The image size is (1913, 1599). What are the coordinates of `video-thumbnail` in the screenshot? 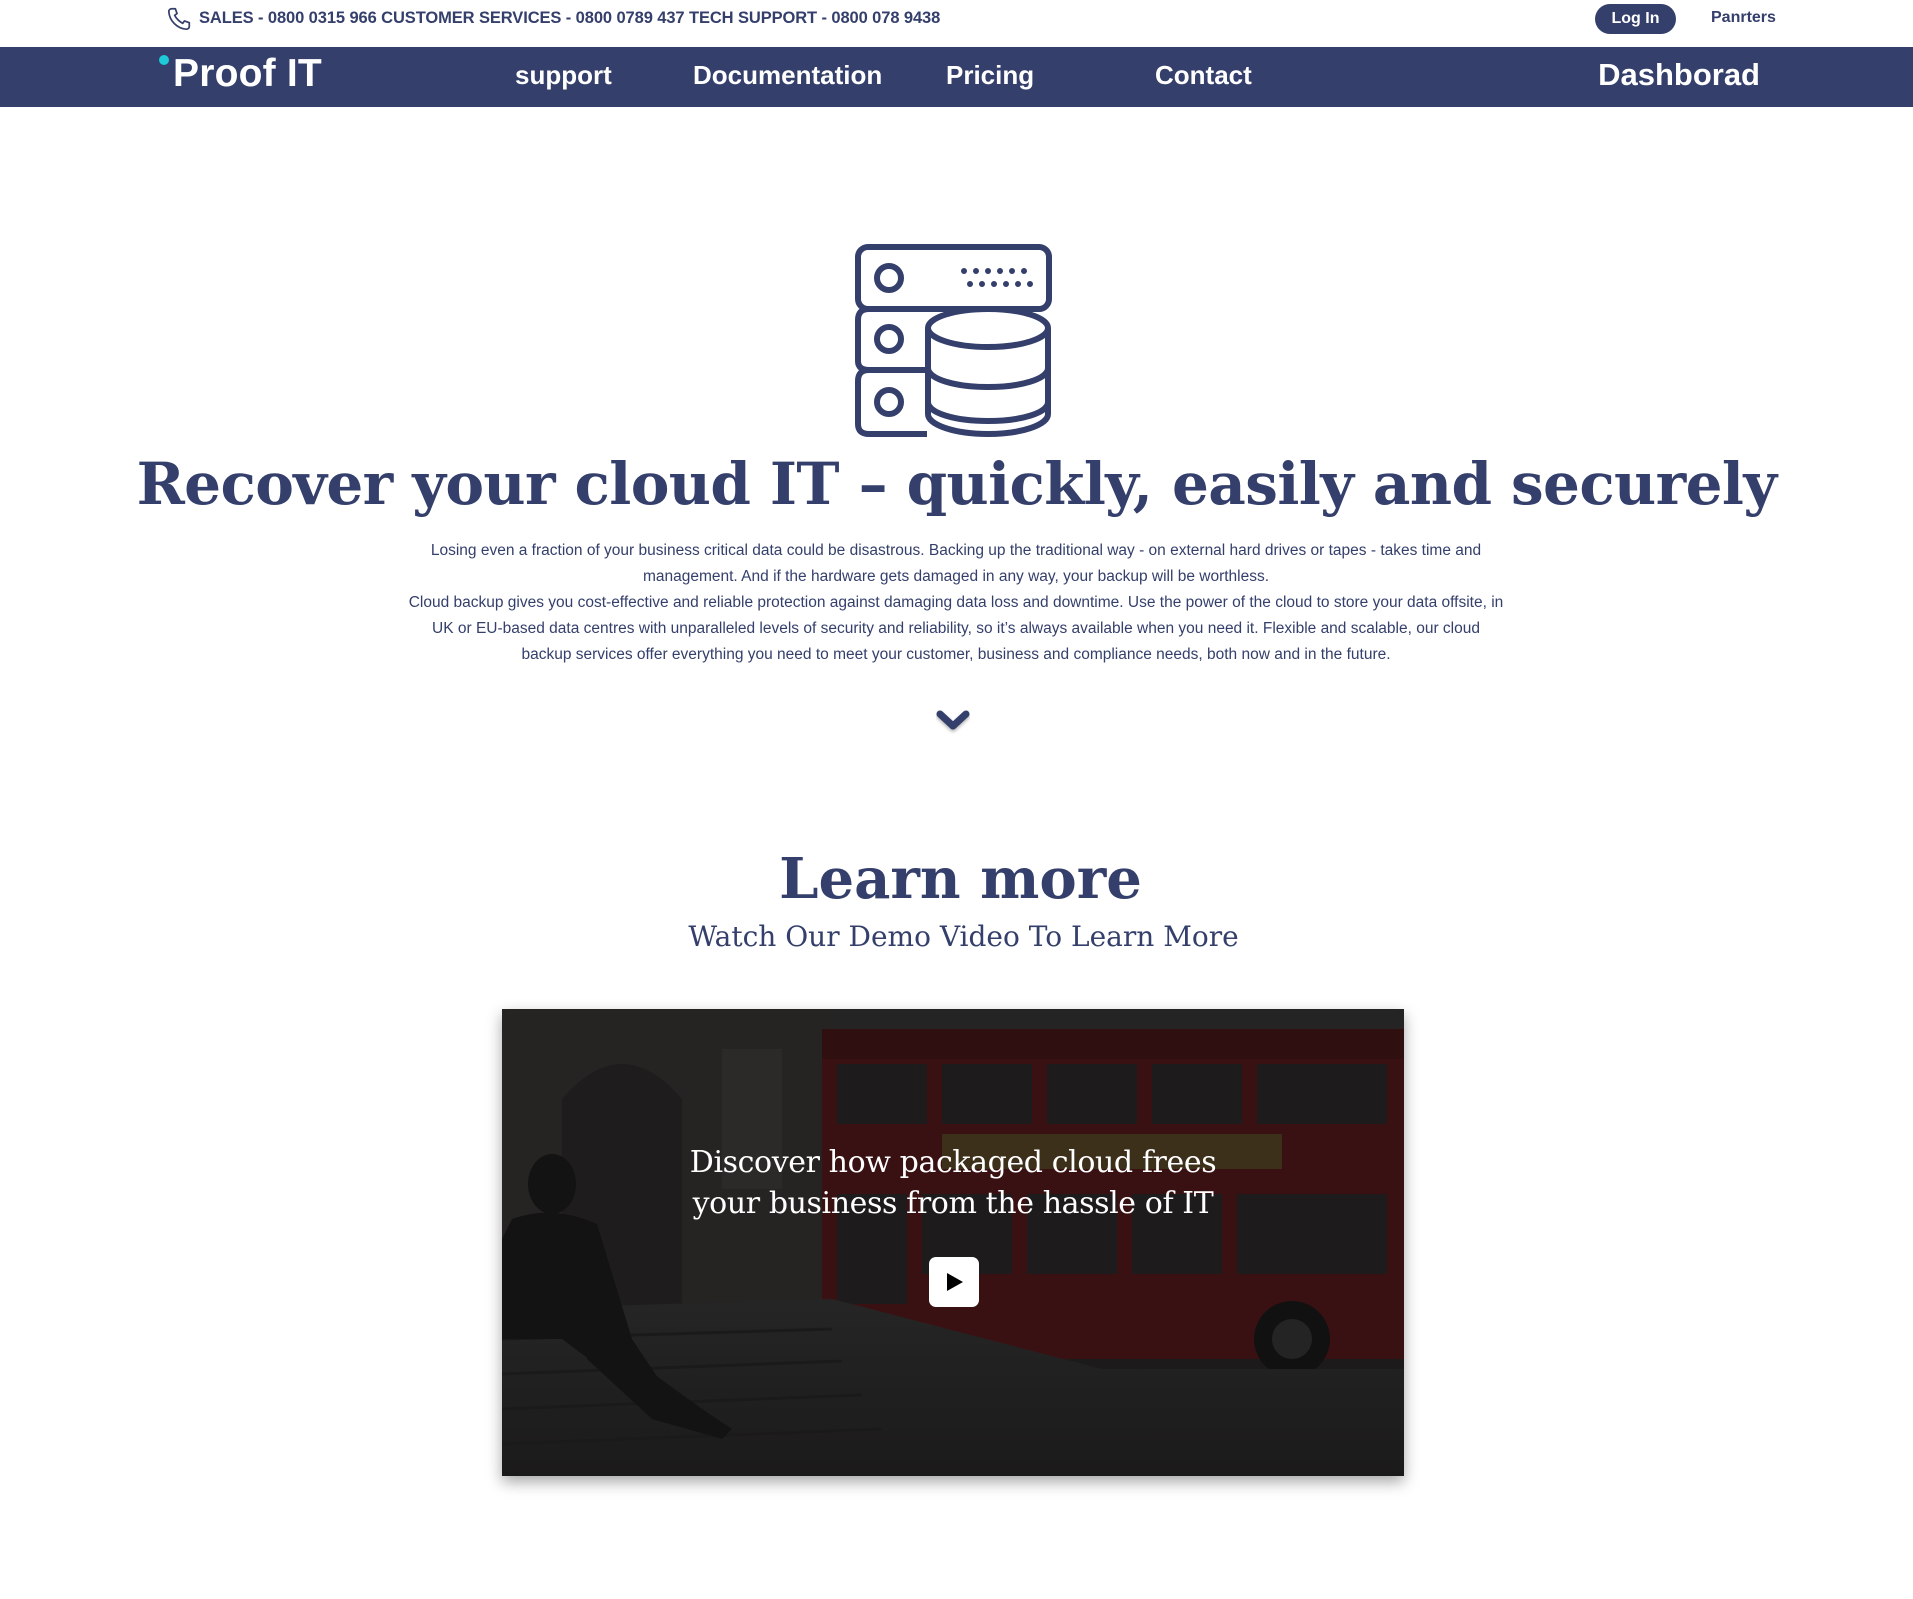 It's located at (953, 1242).